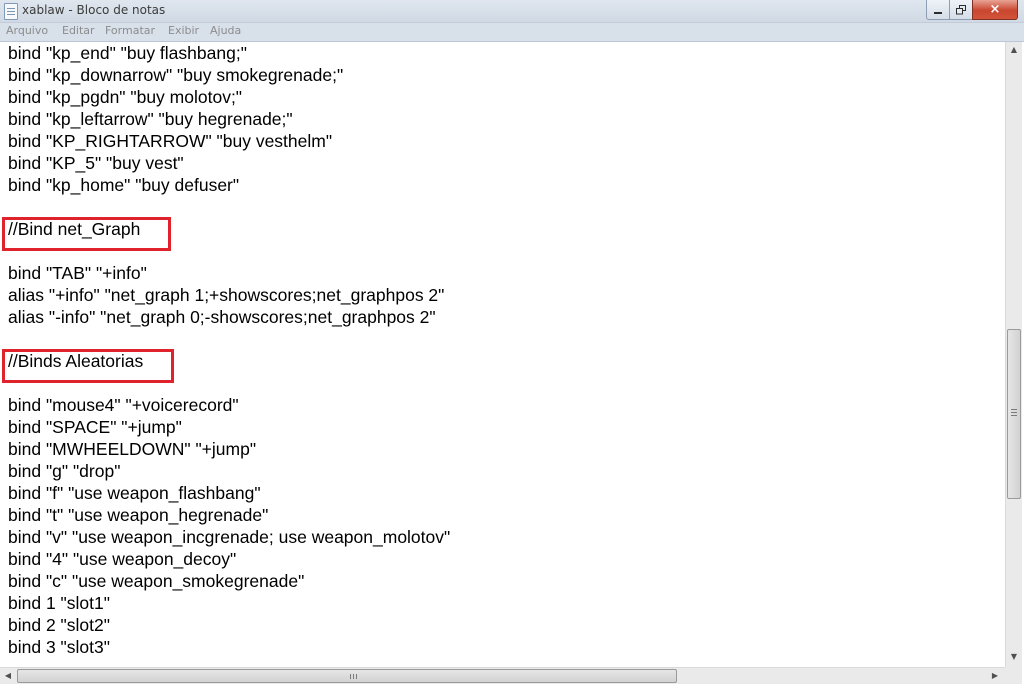 The height and width of the screenshot is (687, 1024). What do you see at coordinates (59, 603) in the screenshot?
I see `editor-line: bind 1 "slot1"` at bounding box center [59, 603].